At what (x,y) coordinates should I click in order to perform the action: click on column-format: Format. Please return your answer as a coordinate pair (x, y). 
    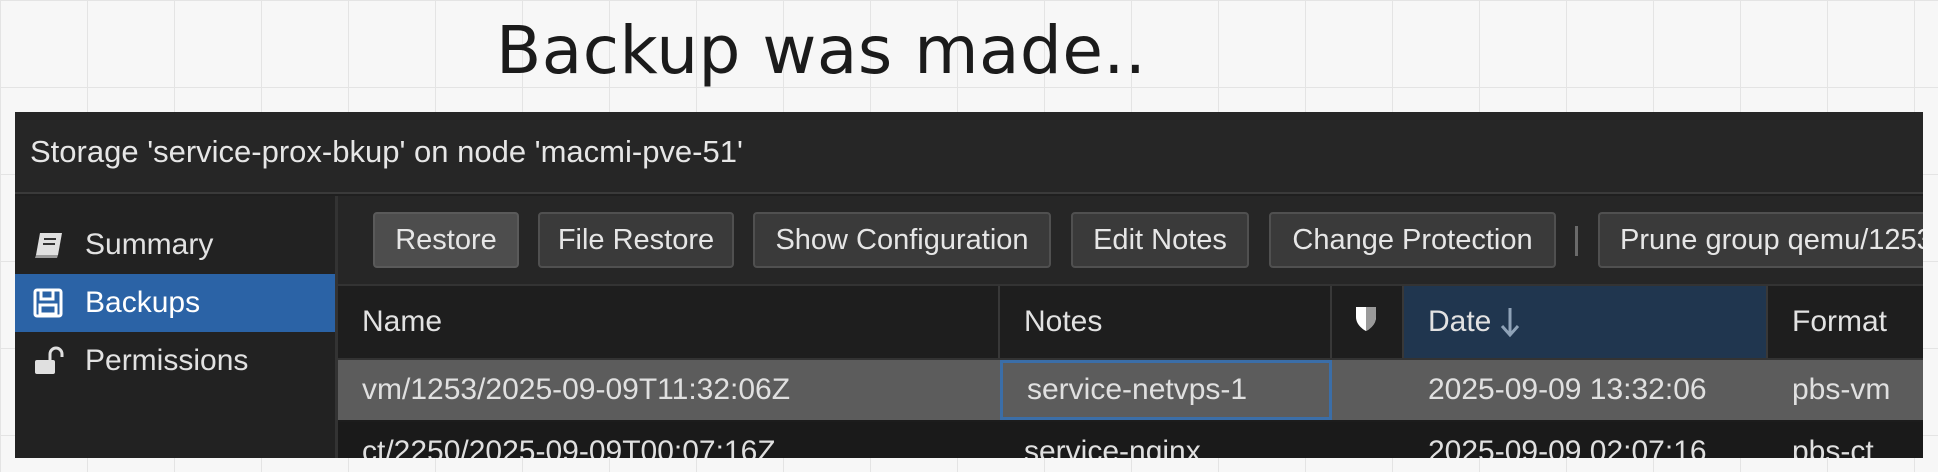
    Looking at the image, I should click on (1845, 322).